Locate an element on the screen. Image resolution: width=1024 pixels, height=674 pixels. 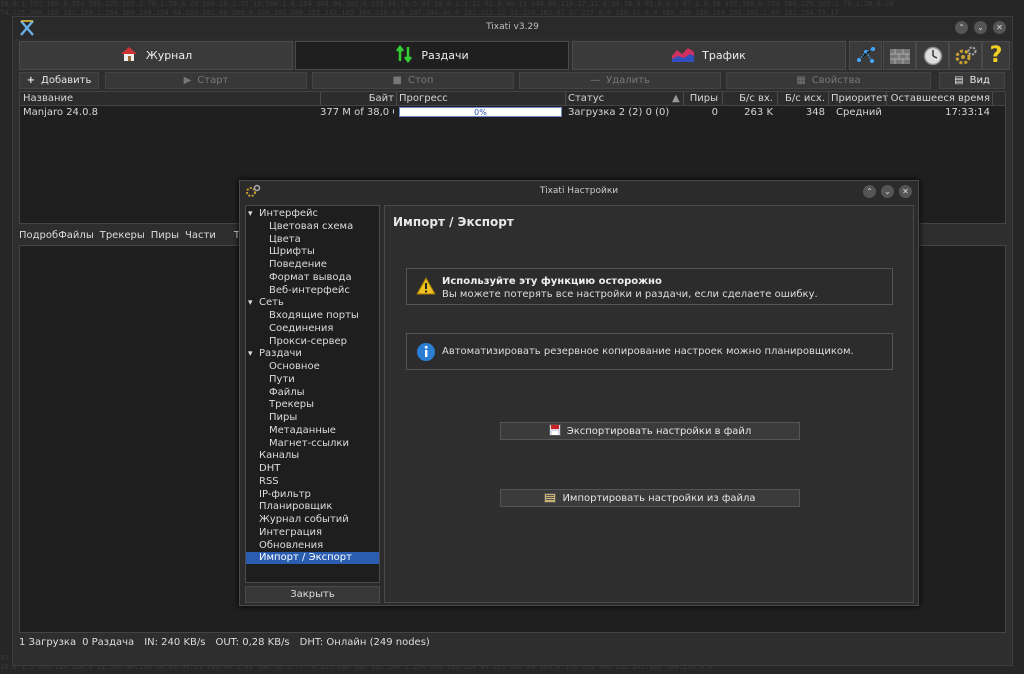
status-seeds: 0 Раздача is located at coordinates (108, 642).